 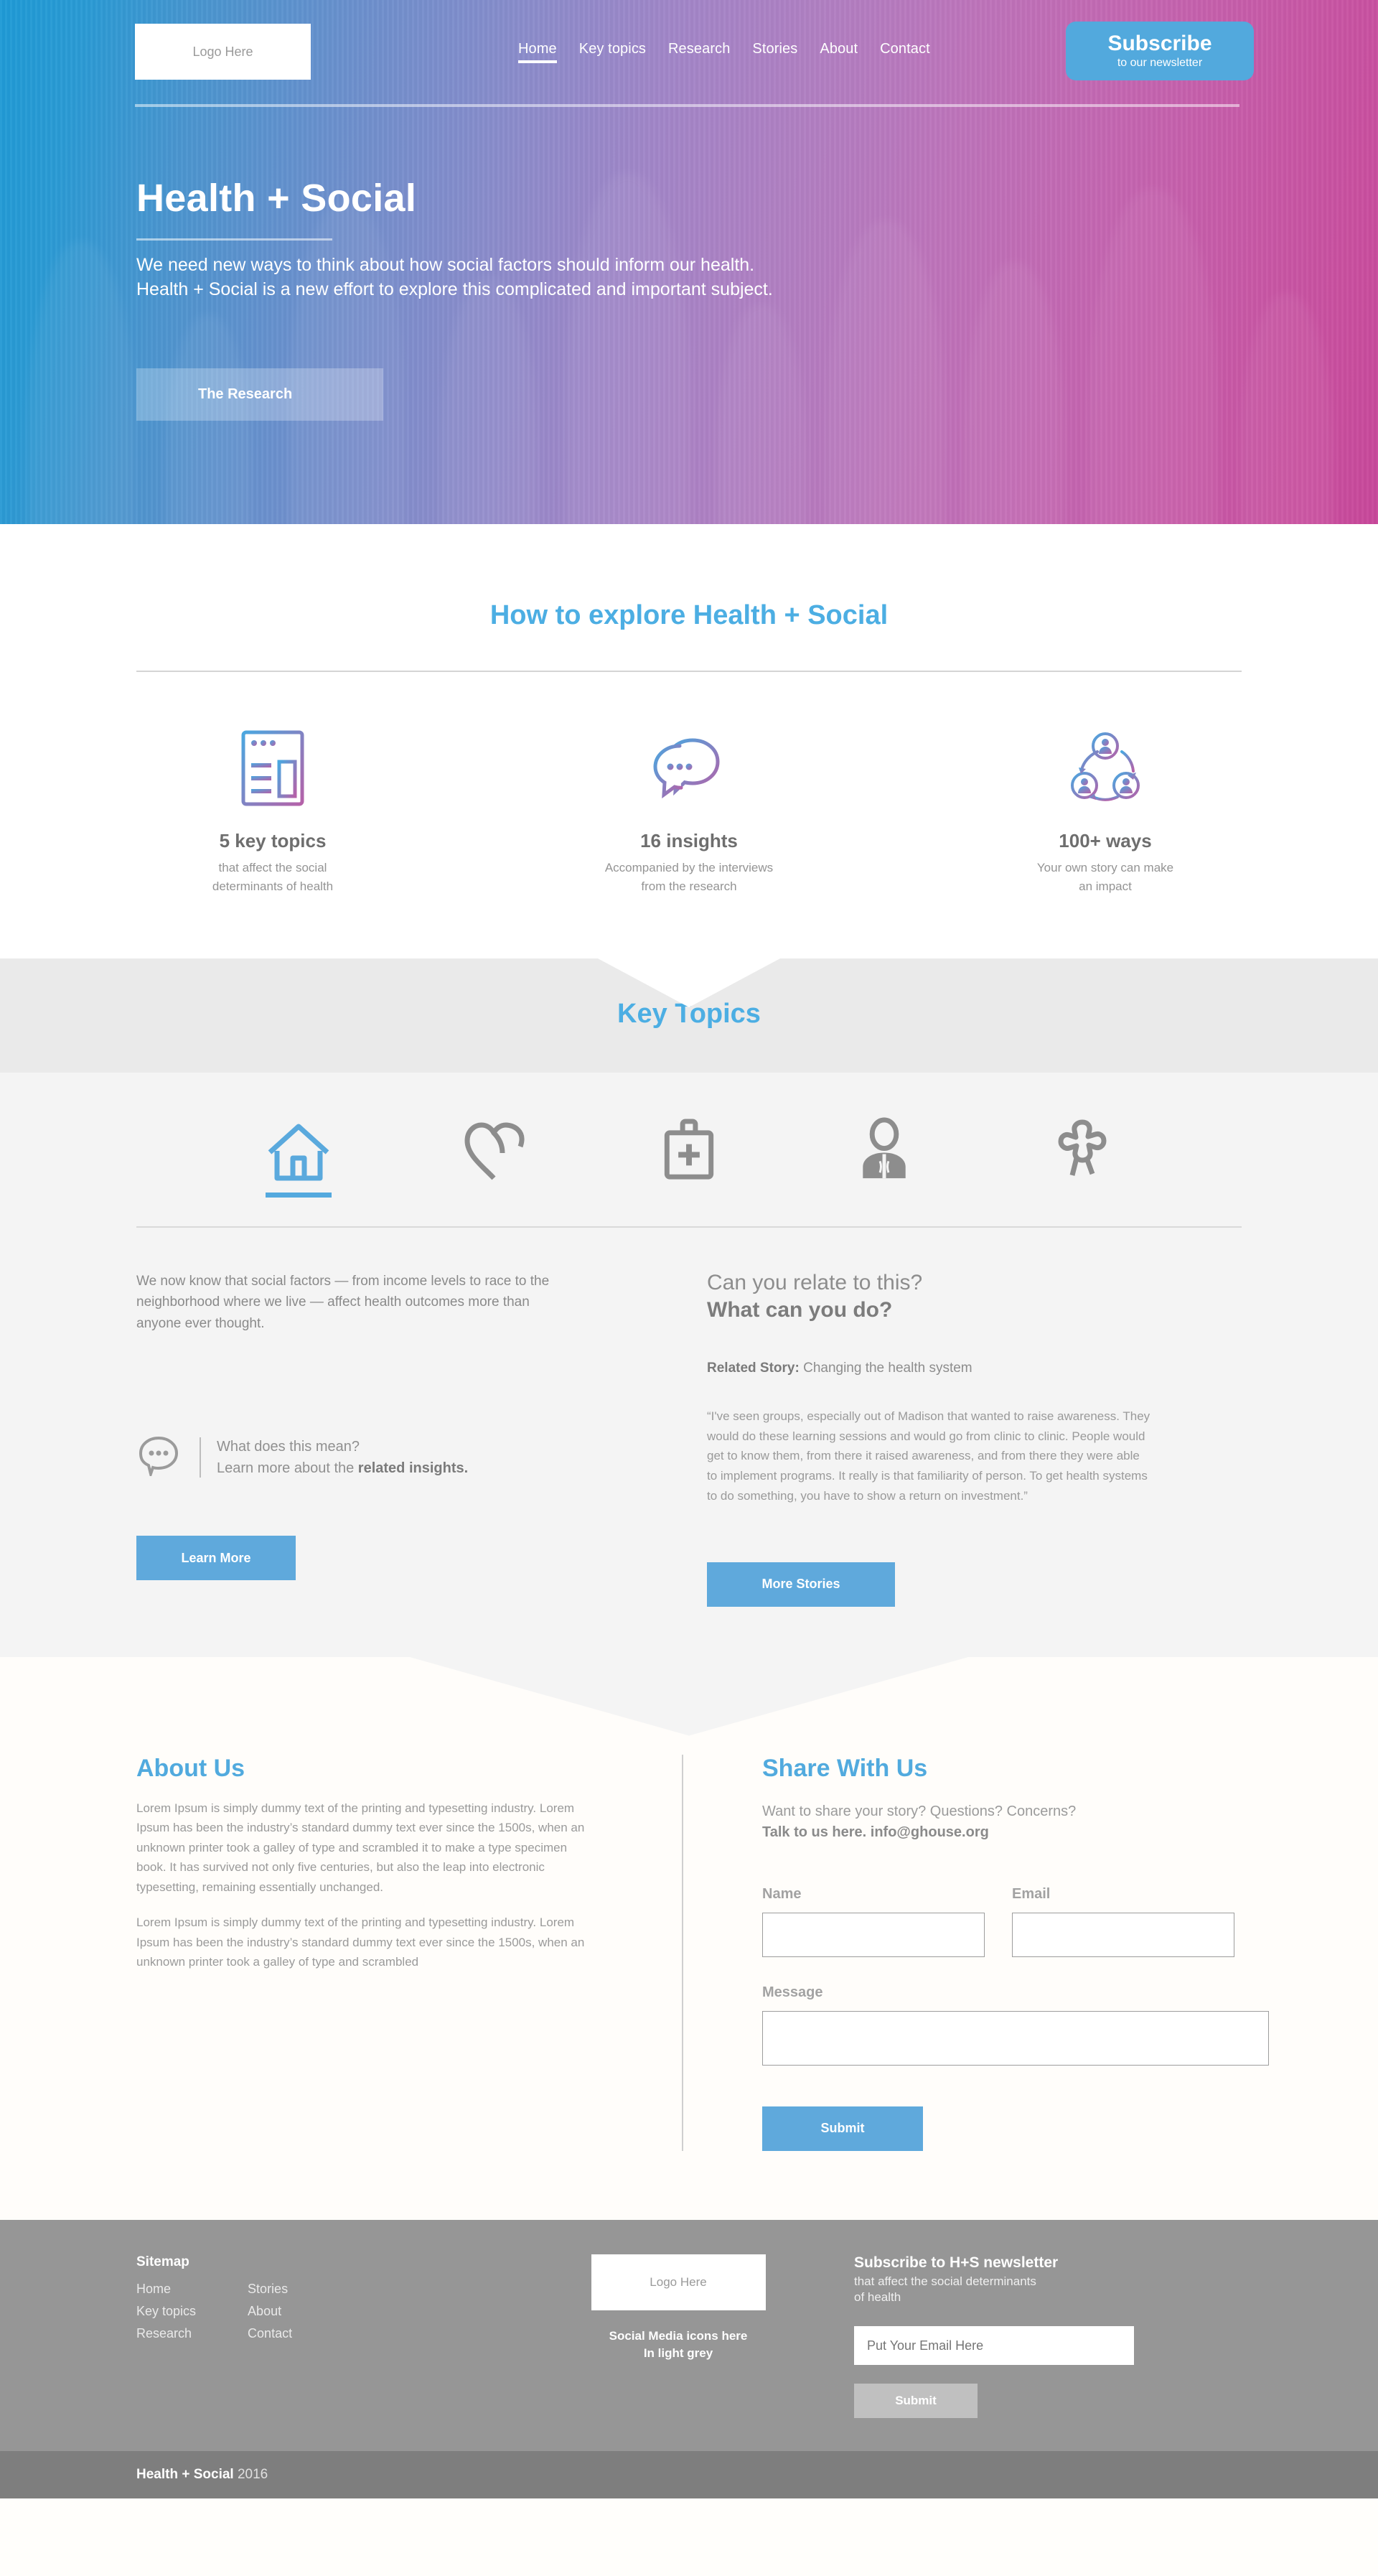 What do you see at coordinates (689, 768) in the screenshot?
I see `speech-bubbles-icon` at bounding box center [689, 768].